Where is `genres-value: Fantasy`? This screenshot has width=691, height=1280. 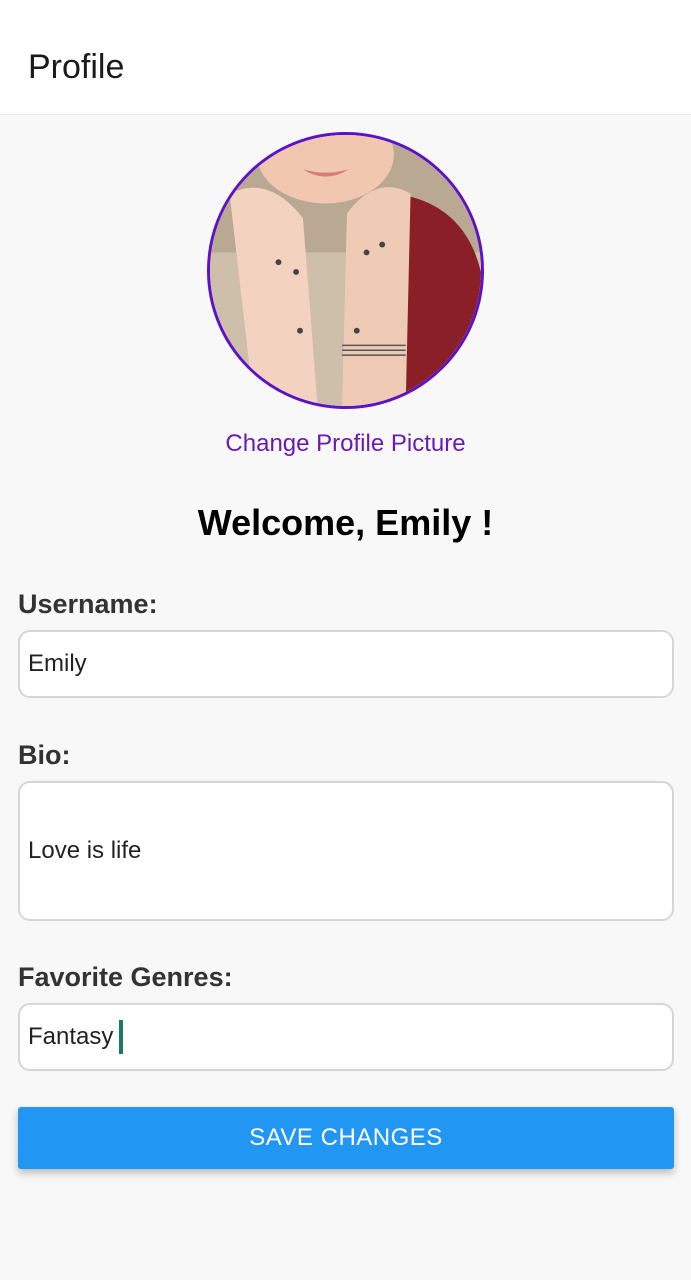 genres-value: Fantasy is located at coordinates (71, 1036).